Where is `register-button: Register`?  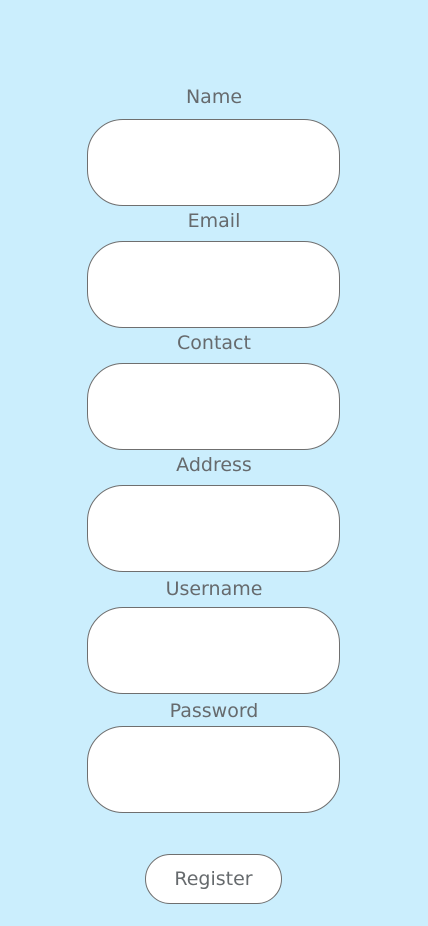 register-button: Register is located at coordinates (213, 879).